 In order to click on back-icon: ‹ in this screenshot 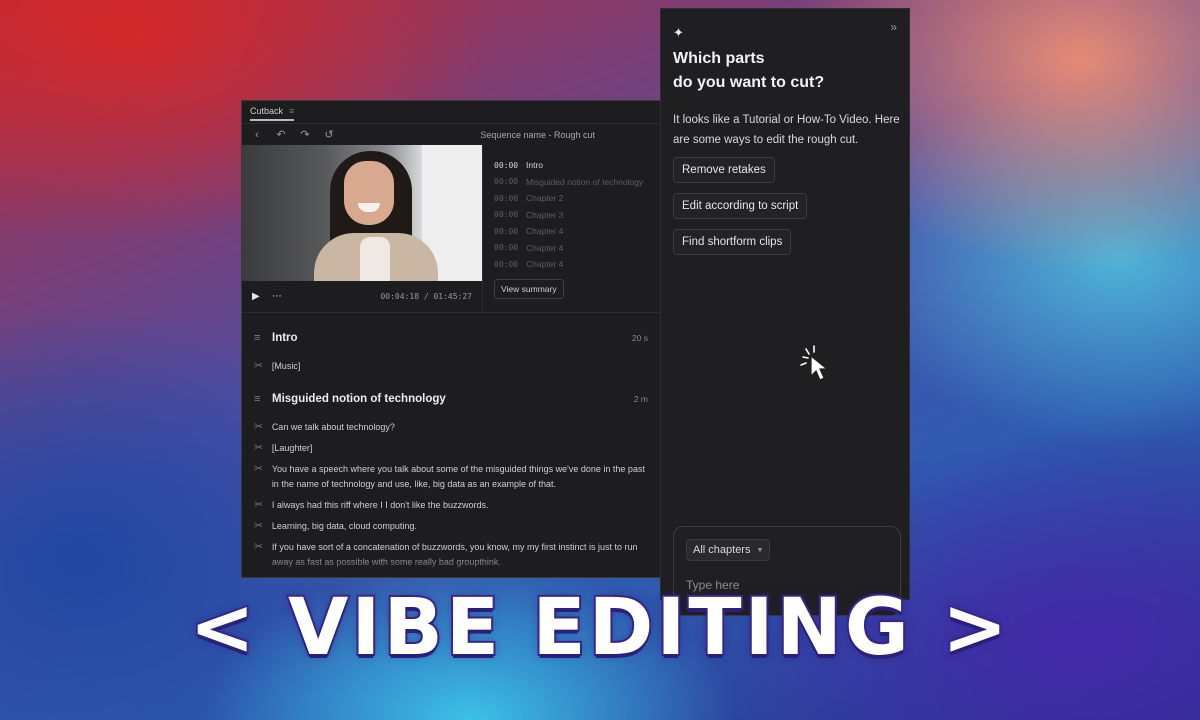, I will do `click(257, 135)`.